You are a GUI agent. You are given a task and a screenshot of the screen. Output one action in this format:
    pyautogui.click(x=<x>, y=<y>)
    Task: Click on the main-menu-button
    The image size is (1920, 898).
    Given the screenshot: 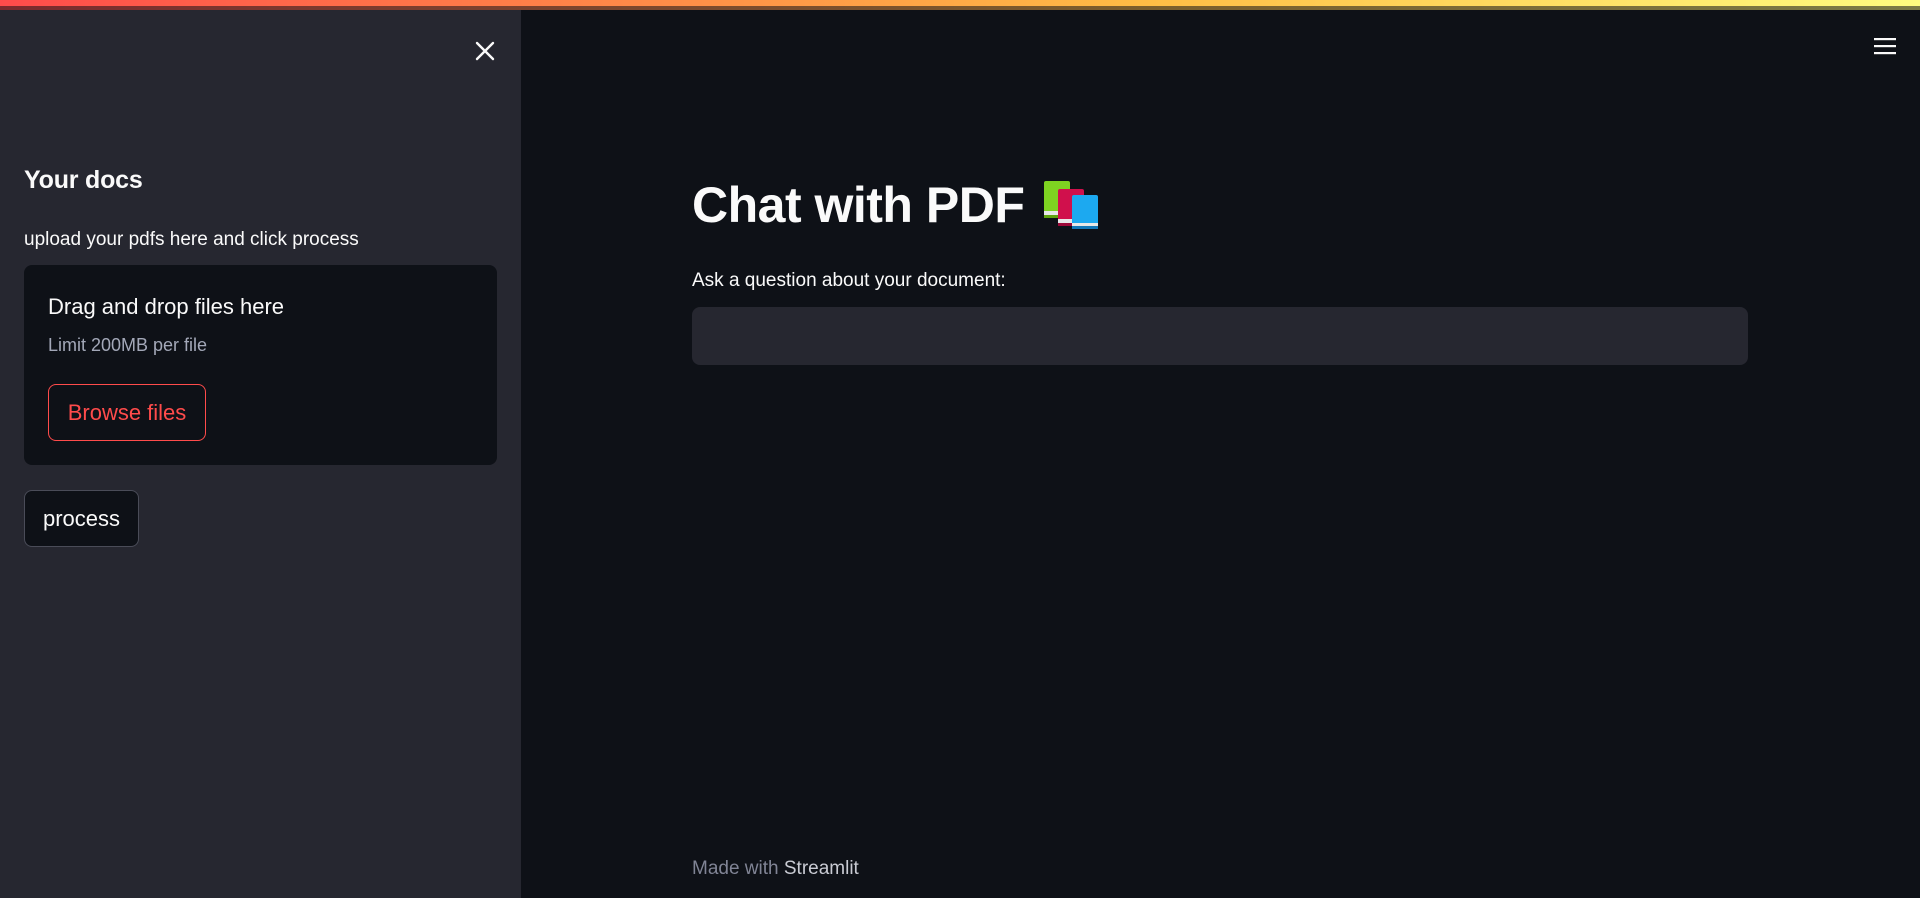 What is the action you would take?
    pyautogui.click(x=1885, y=46)
    